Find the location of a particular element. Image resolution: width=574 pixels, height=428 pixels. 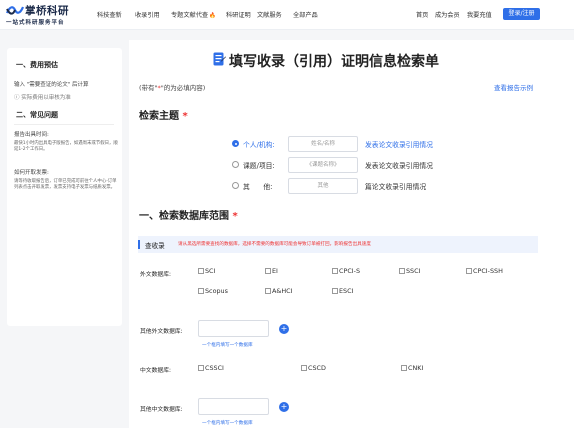

nav-item-literature-service: 文献服务 is located at coordinates (269, 14).